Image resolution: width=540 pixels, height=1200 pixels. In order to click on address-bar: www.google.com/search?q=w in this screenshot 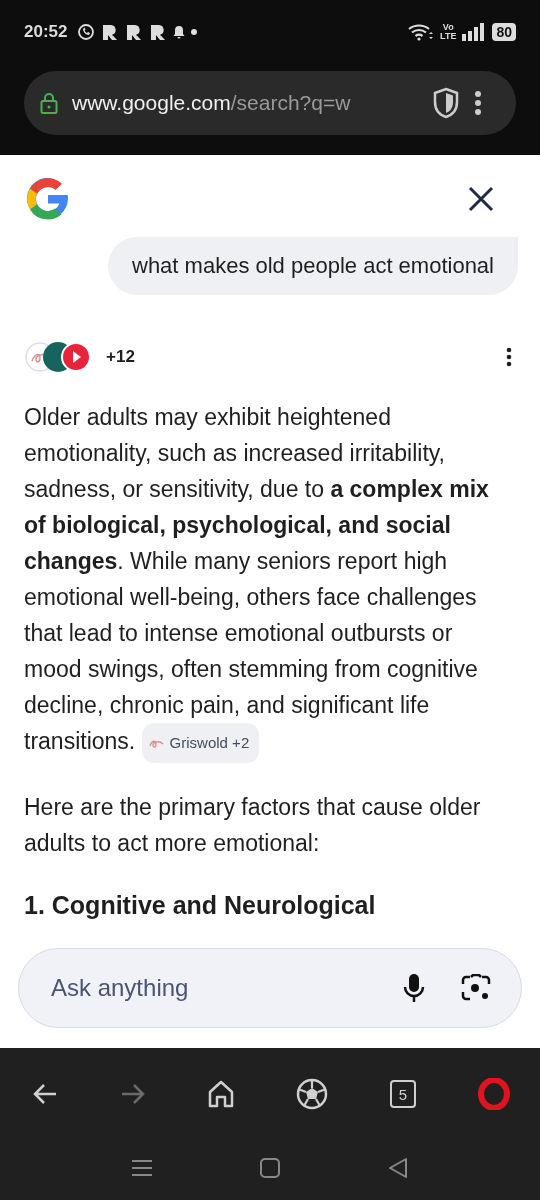, I will do `click(270, 103)`.